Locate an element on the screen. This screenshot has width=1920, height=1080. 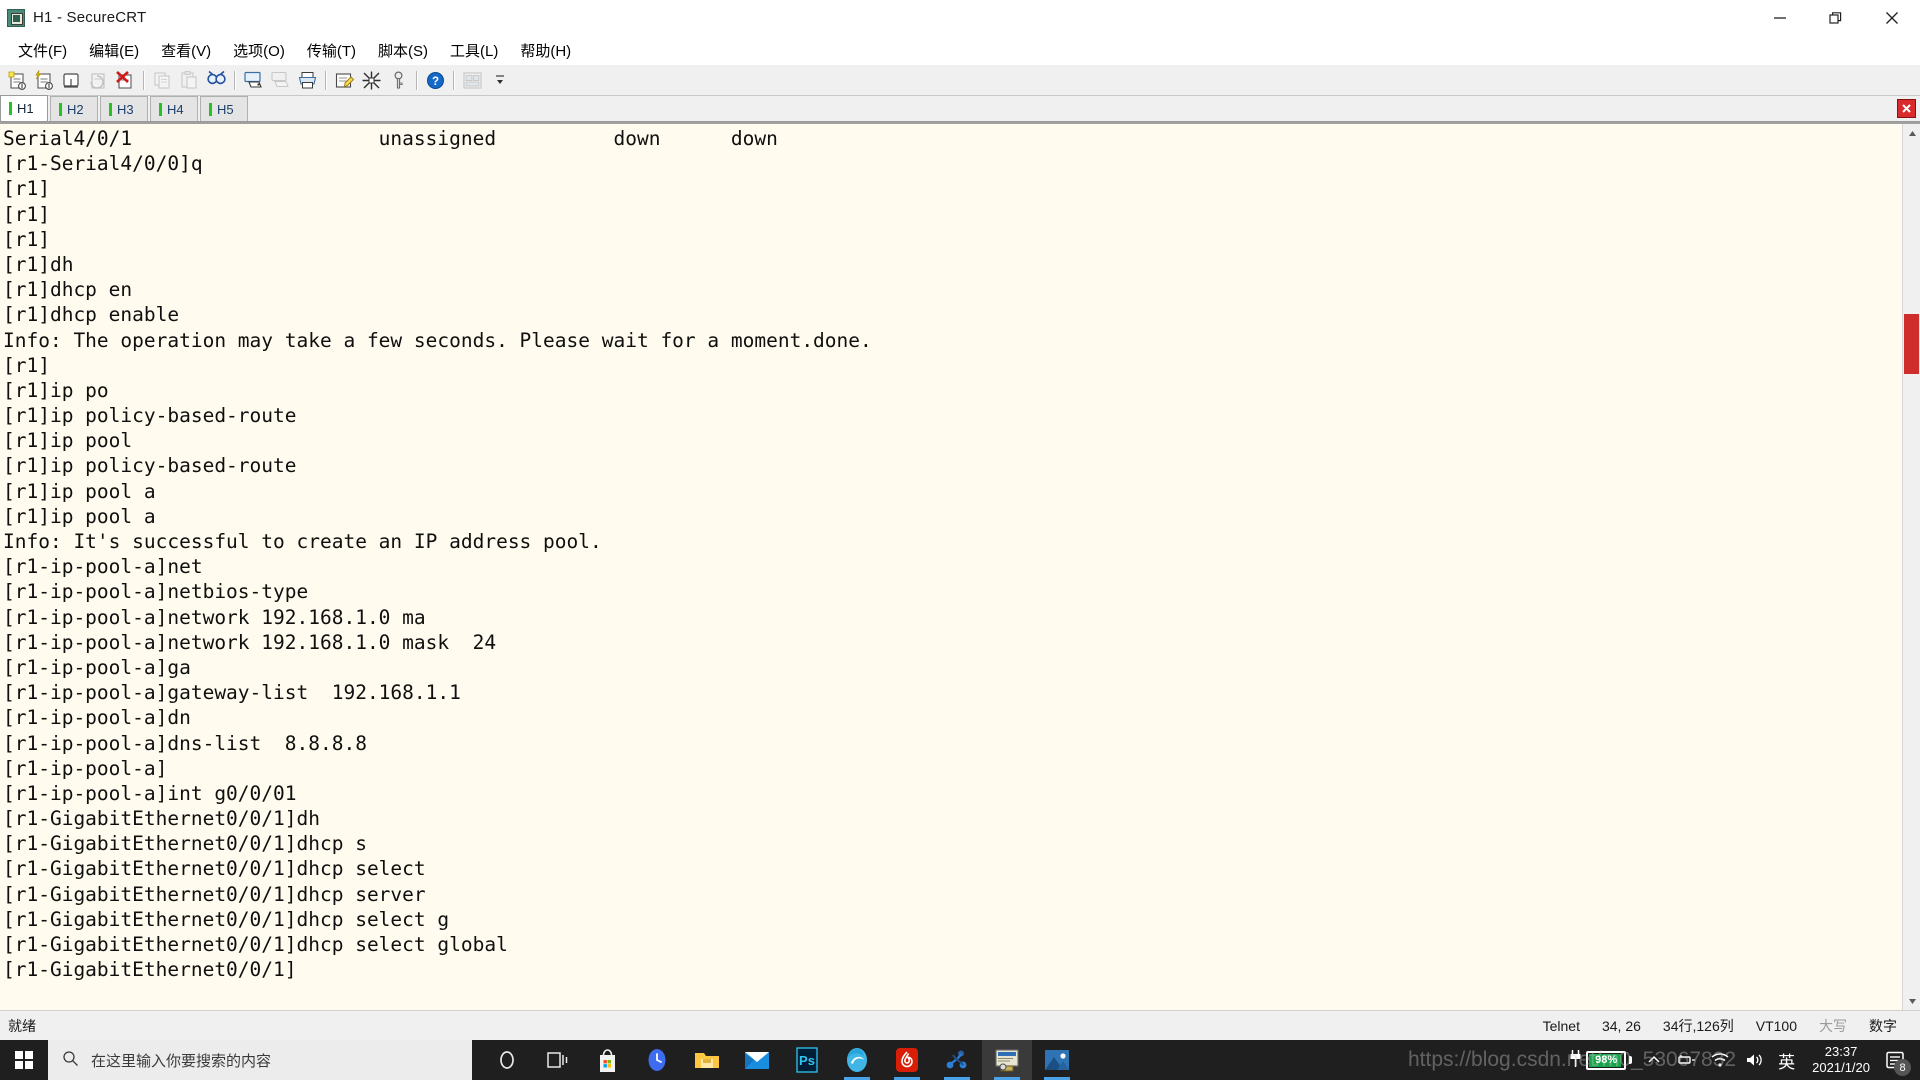
terminal-line: [r1-GigabitEthernet0/0/1]dhcp s is located at coordinates (185, 844).